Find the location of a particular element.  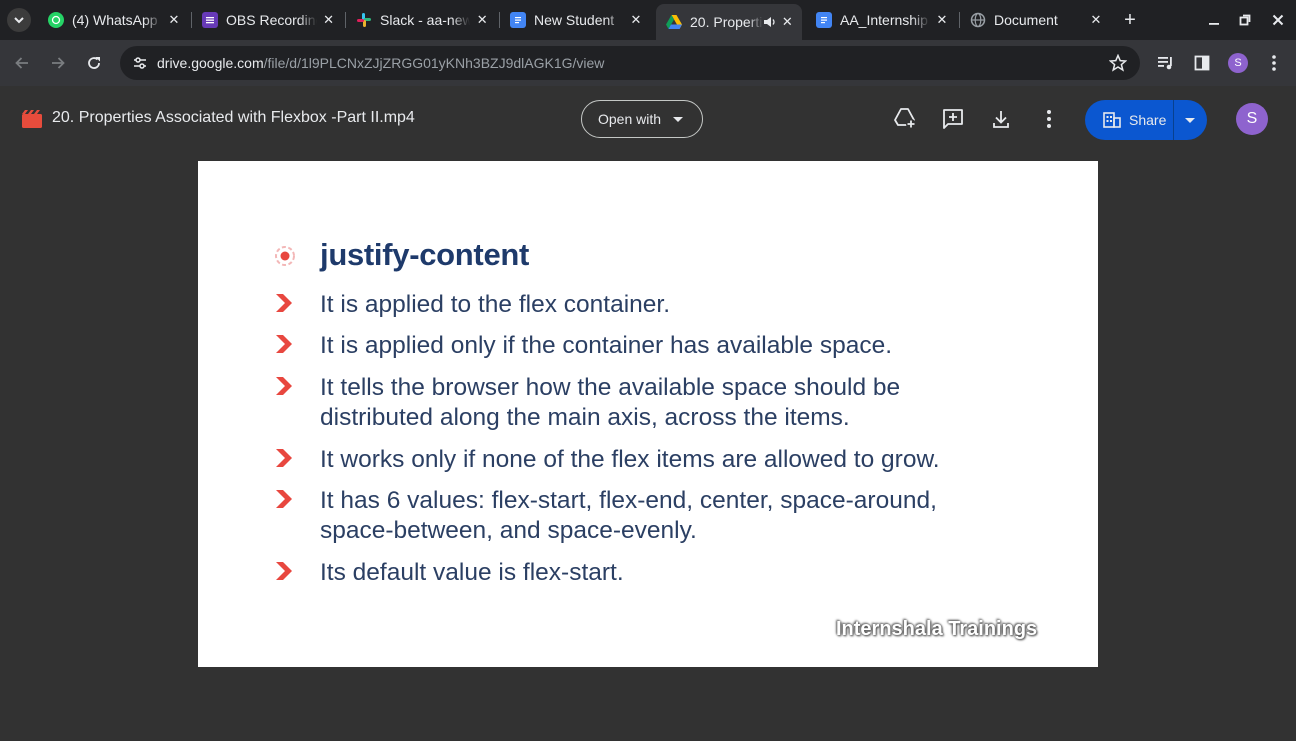

slide-point-line: space-between, and space-evenly. is located at coordinates (508, 530).